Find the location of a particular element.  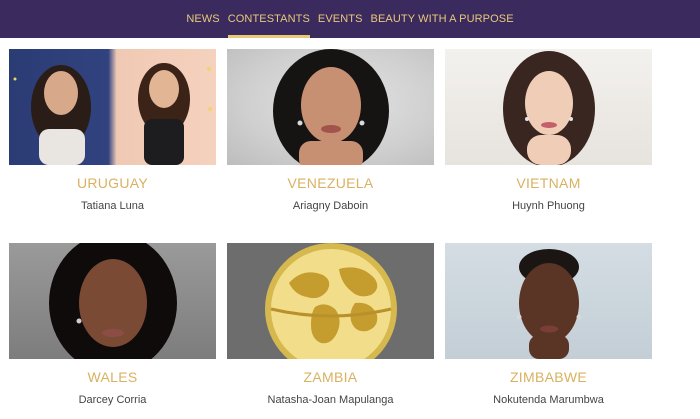

contestant-card: VIETNAM Huynh Phuong is located at coordinates (548, 146).